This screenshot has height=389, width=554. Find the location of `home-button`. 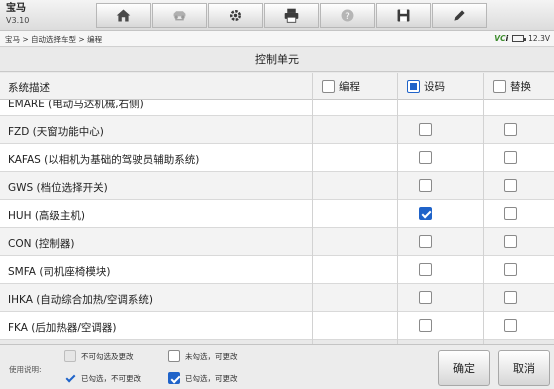

home-button is located at coordinates (123, 15).